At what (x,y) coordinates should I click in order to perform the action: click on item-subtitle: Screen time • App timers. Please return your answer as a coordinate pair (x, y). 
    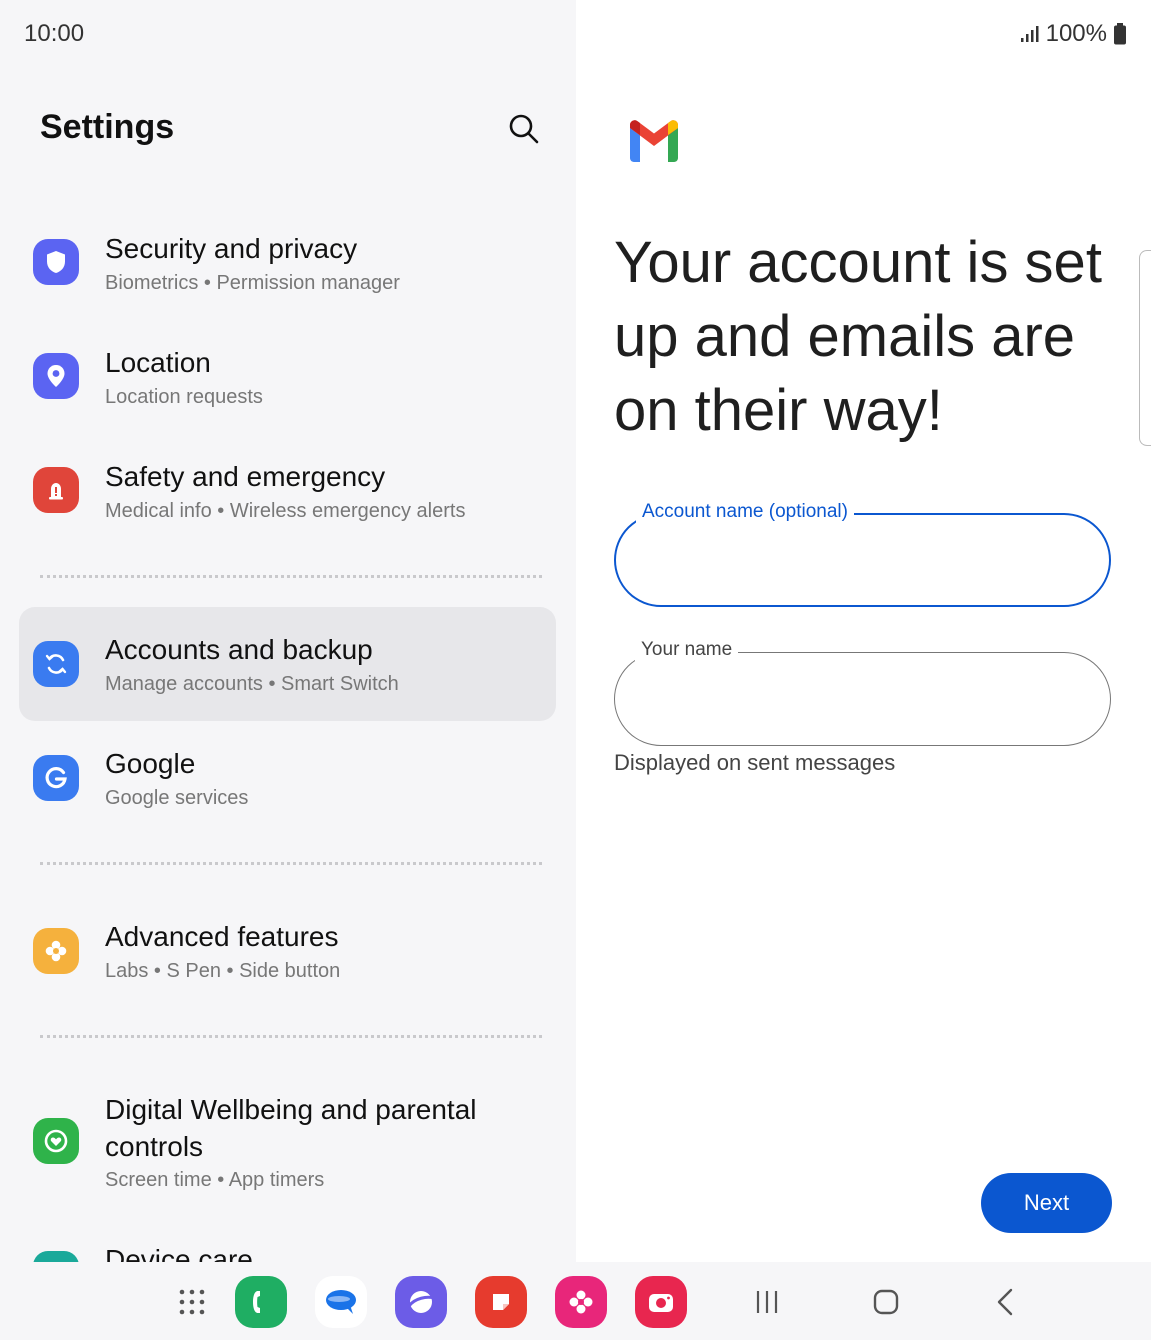
    Looking at the image, I should click on (215, 1180).